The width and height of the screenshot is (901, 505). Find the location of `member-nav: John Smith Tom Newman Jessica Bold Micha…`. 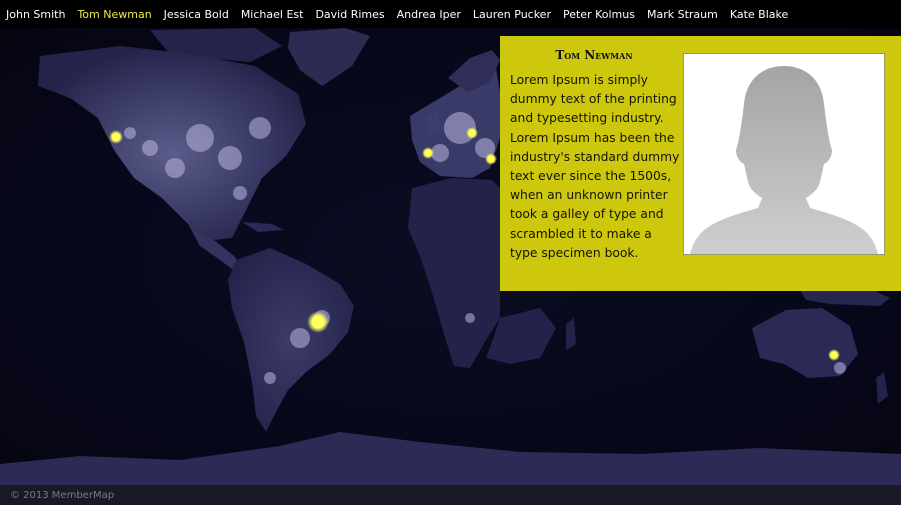

member-nav: John Smith Tom Newman Jessica Bold Micha… is located at coordinates (450, 14).